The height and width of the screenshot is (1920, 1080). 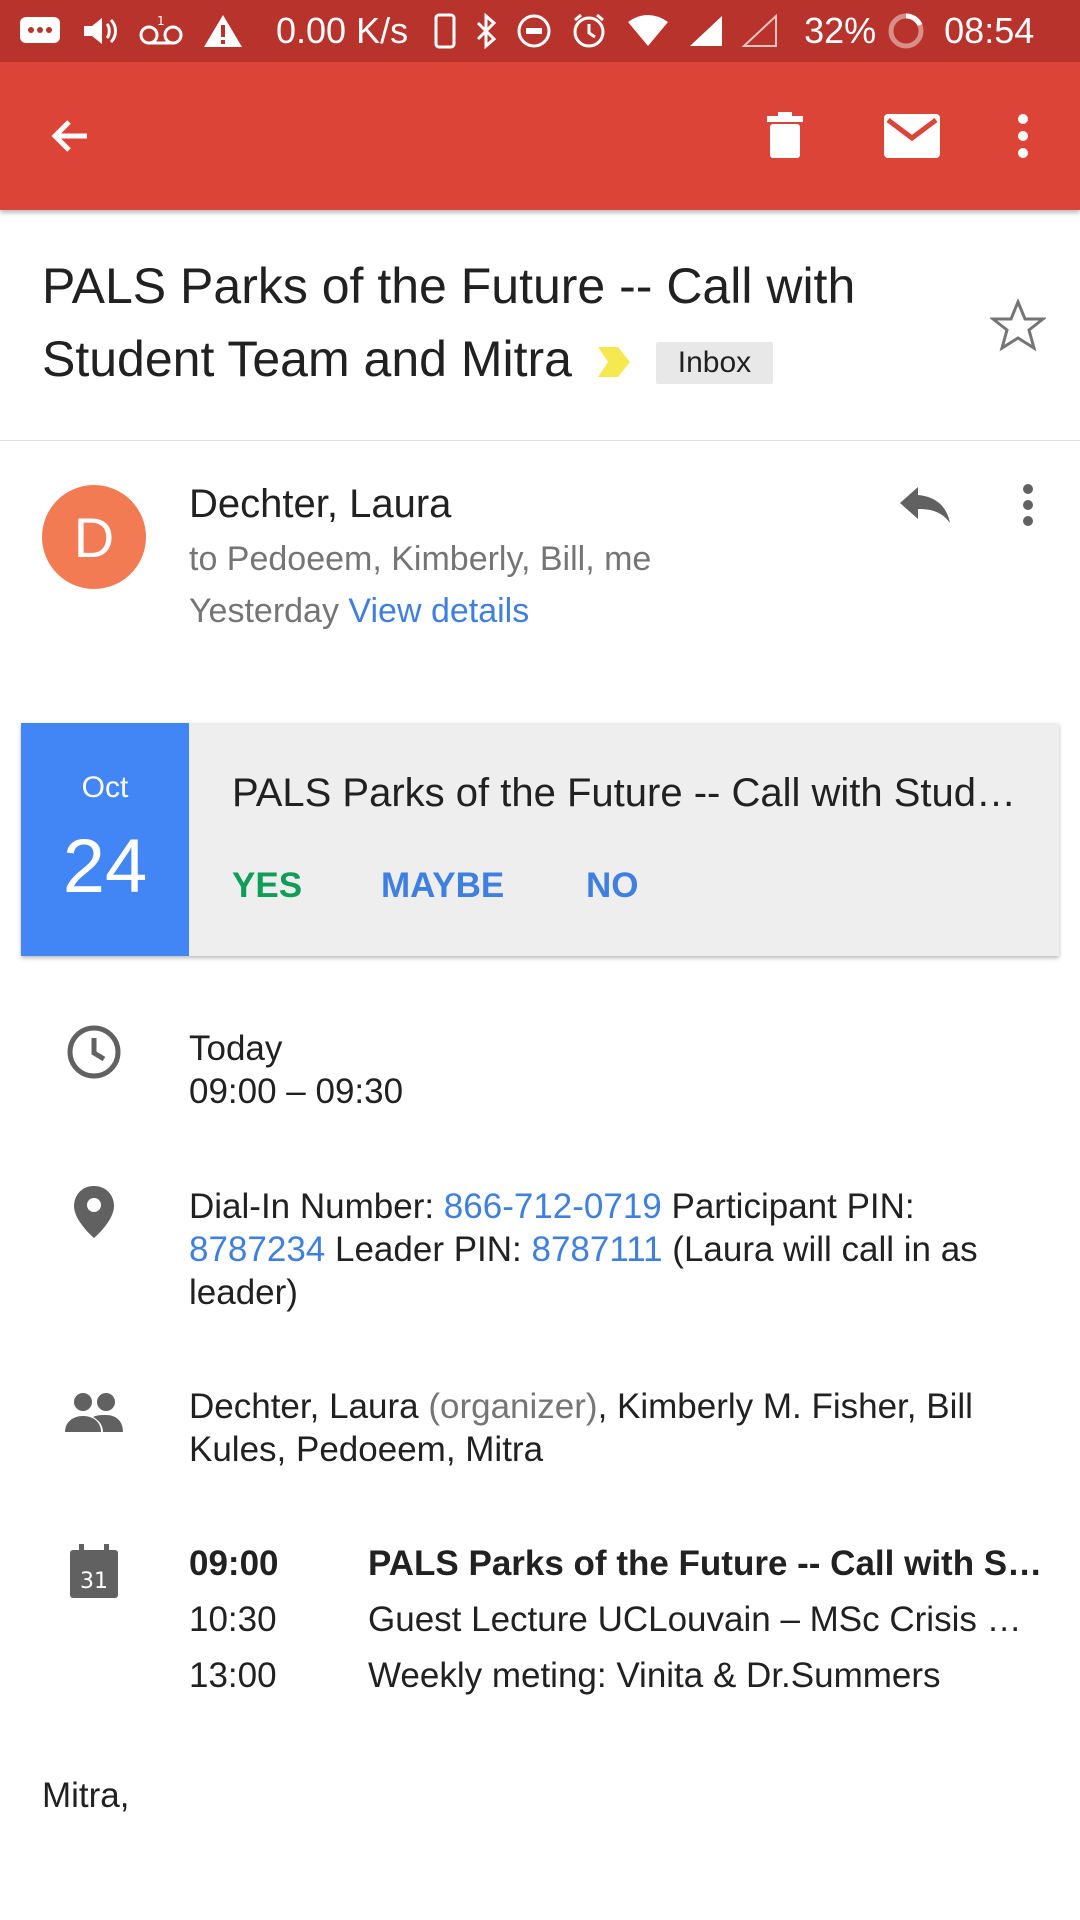 I want to click on calendar-icon: 31, so click(x=94, y=1572).